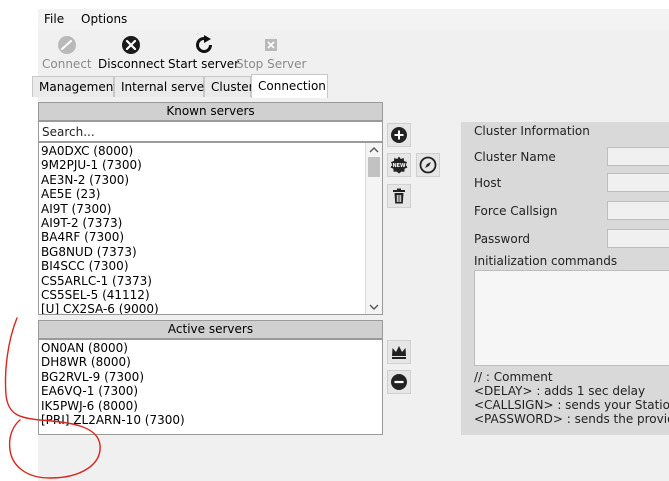  I want to click on start-server-button: Start server, so click(203, 52).